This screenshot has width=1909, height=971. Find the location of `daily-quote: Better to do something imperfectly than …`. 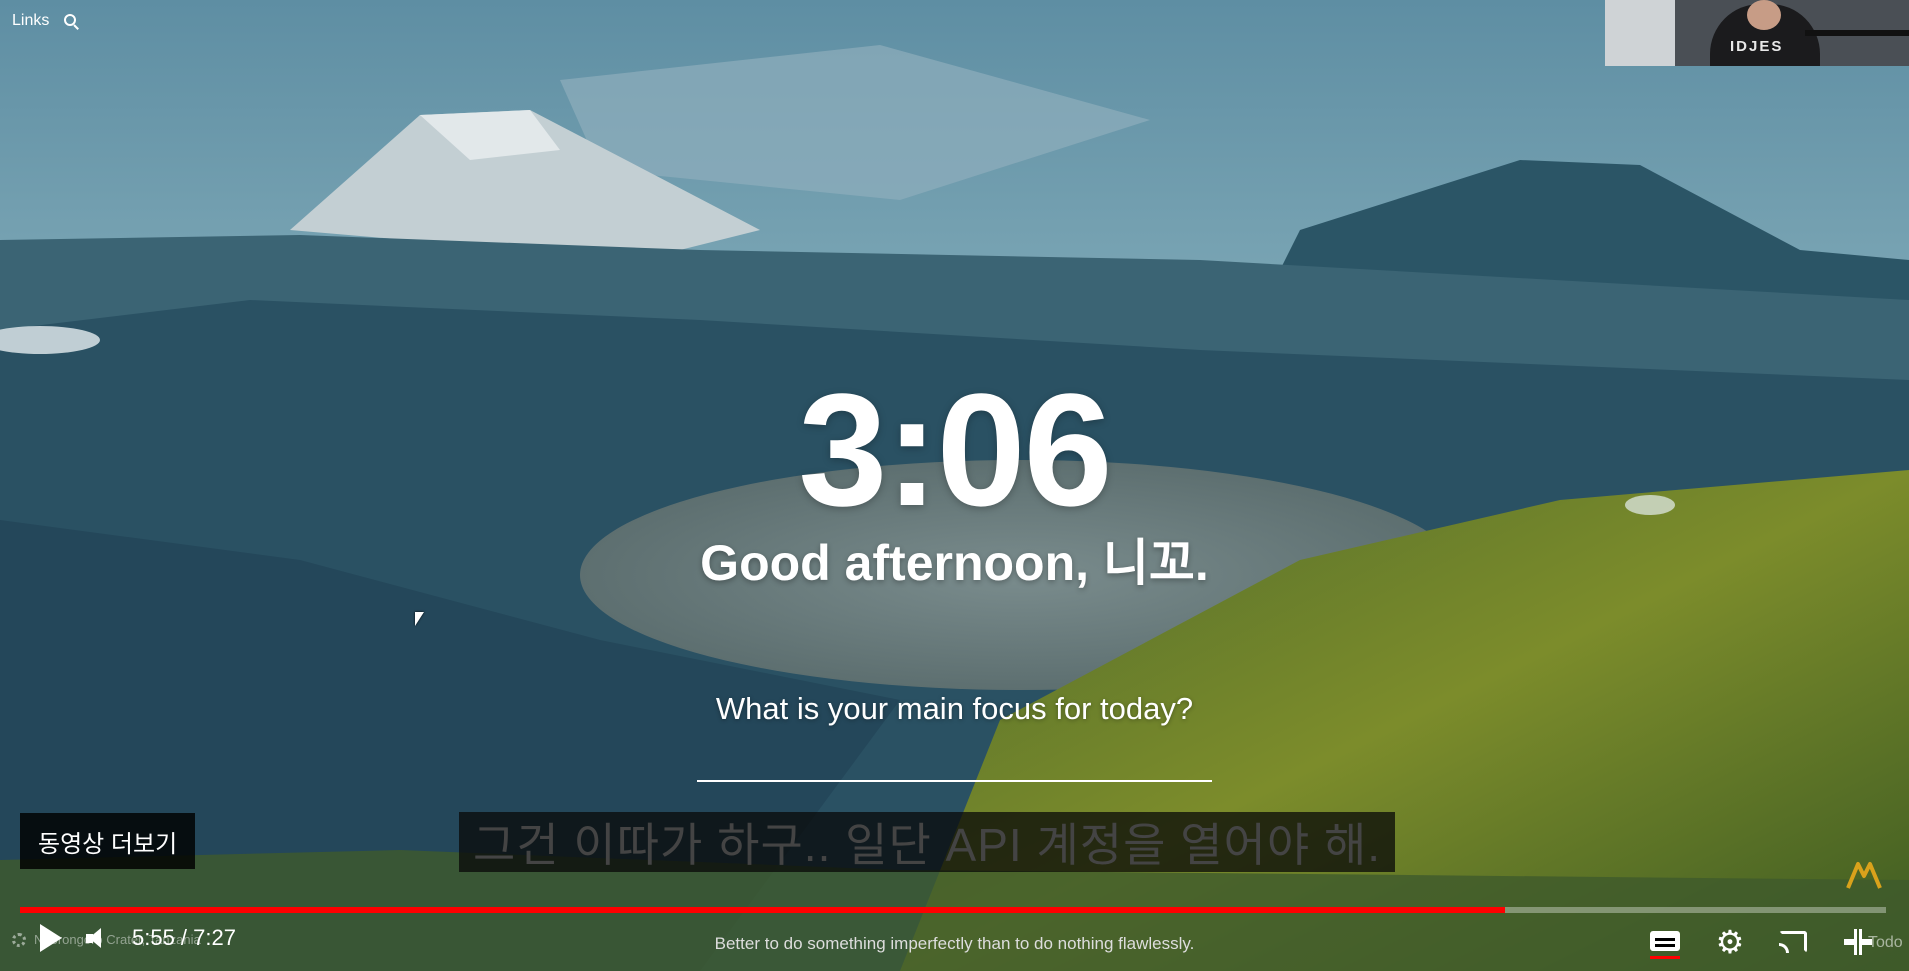

daily-quote: Better to do something imperfectly than … is located at coordinates (954, 943).